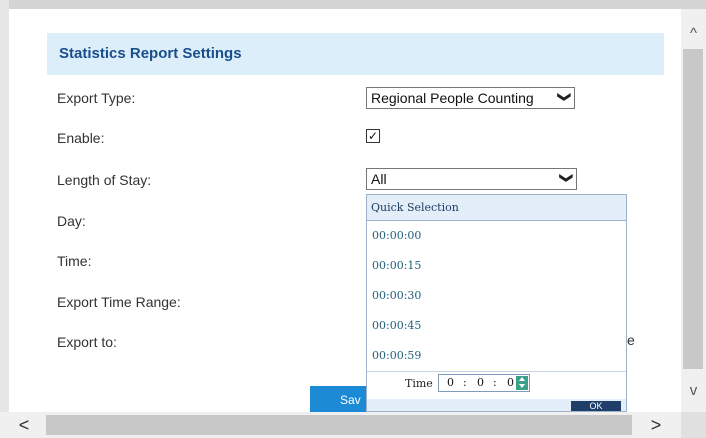 This screenshot has height=438, width=706. What do you see at coordinates (74, 261) in the screenshot?
I see `time-label: Time:` at bounding box center [74, 261].